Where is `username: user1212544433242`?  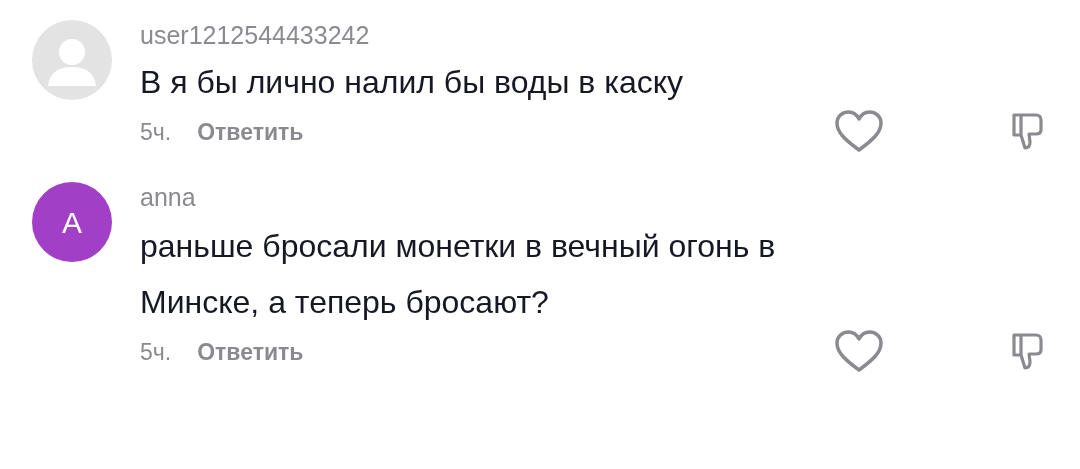 username: user1212544433242 is located at coordinates (610, 35).